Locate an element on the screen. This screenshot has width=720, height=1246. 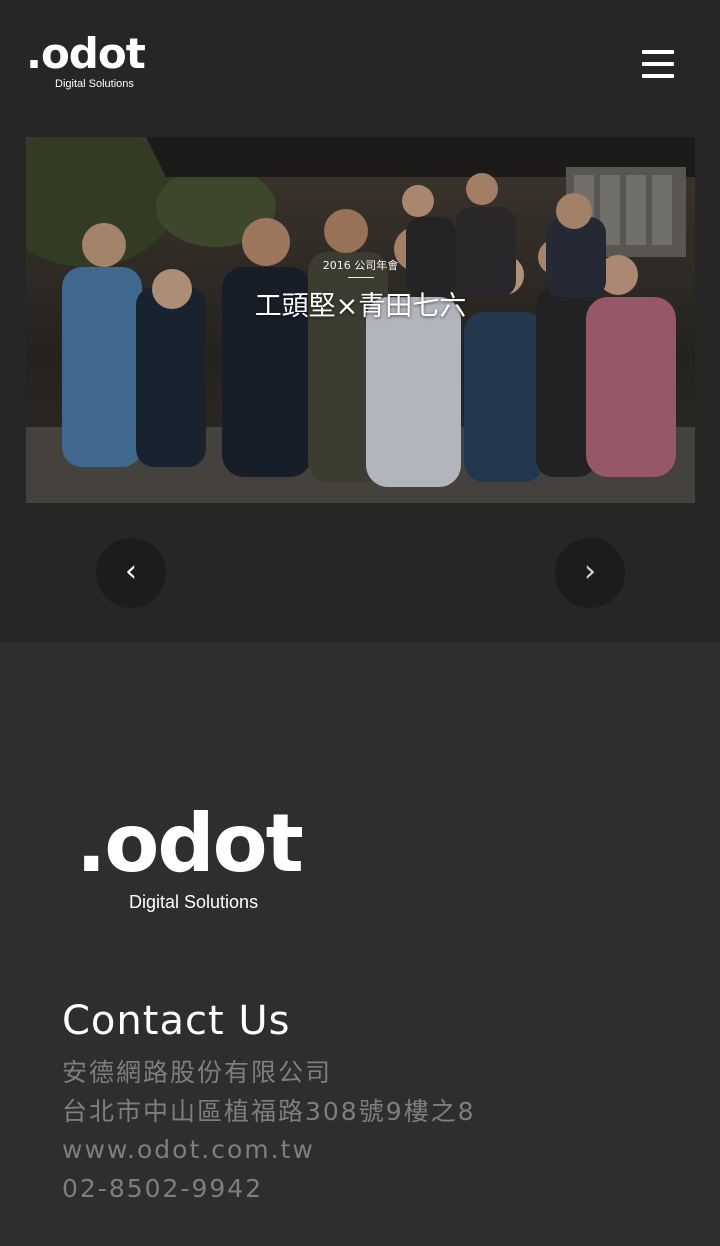
slider-prev-button: ‹ is located at coordinates (131, 573).